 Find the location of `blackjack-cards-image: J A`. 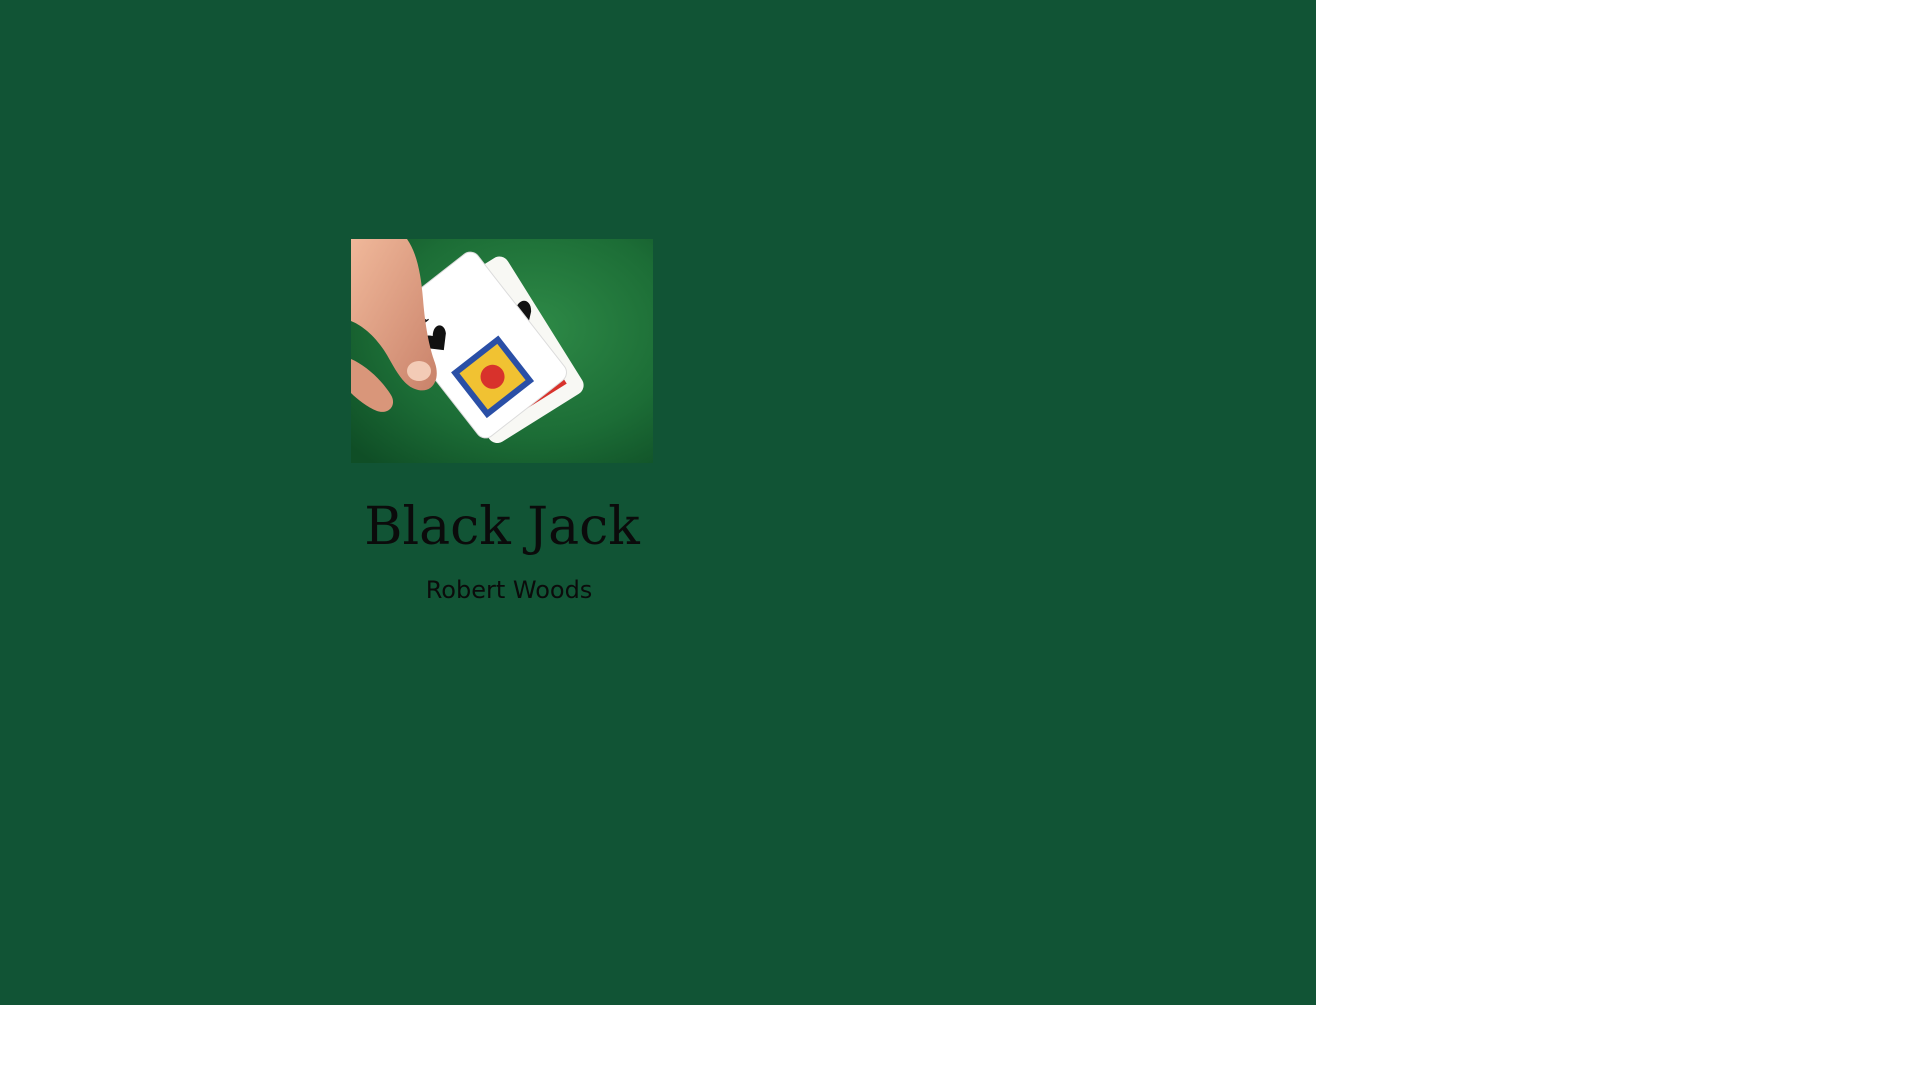

blackjack-cards-image: J A is located at coordinates (502, 351).